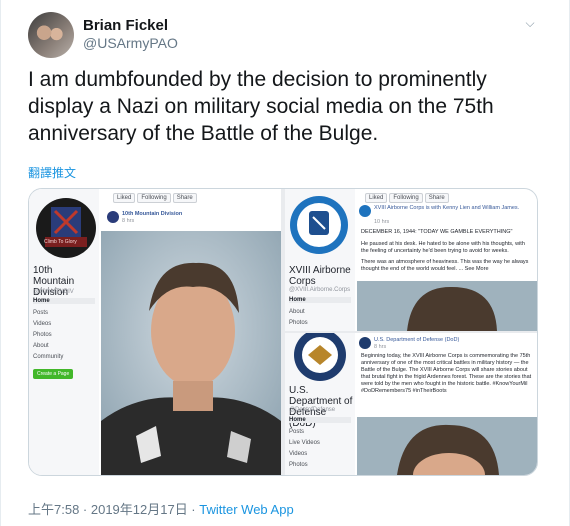 This screenshot has width=570, height=526. I want to click on logo-tagline: Climb To Glory, so click(60, 242).